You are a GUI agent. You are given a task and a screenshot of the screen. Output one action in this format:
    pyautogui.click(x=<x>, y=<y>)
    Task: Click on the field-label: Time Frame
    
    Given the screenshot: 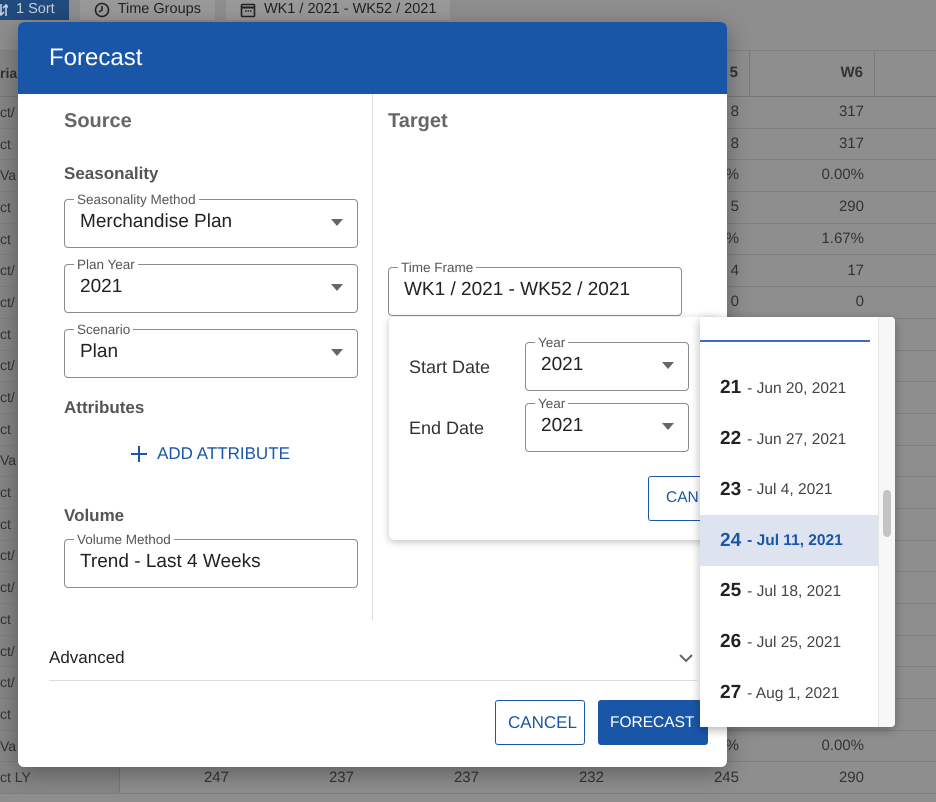 What is the action you would take?
    pyautogui.click(x=437, y=267)
    